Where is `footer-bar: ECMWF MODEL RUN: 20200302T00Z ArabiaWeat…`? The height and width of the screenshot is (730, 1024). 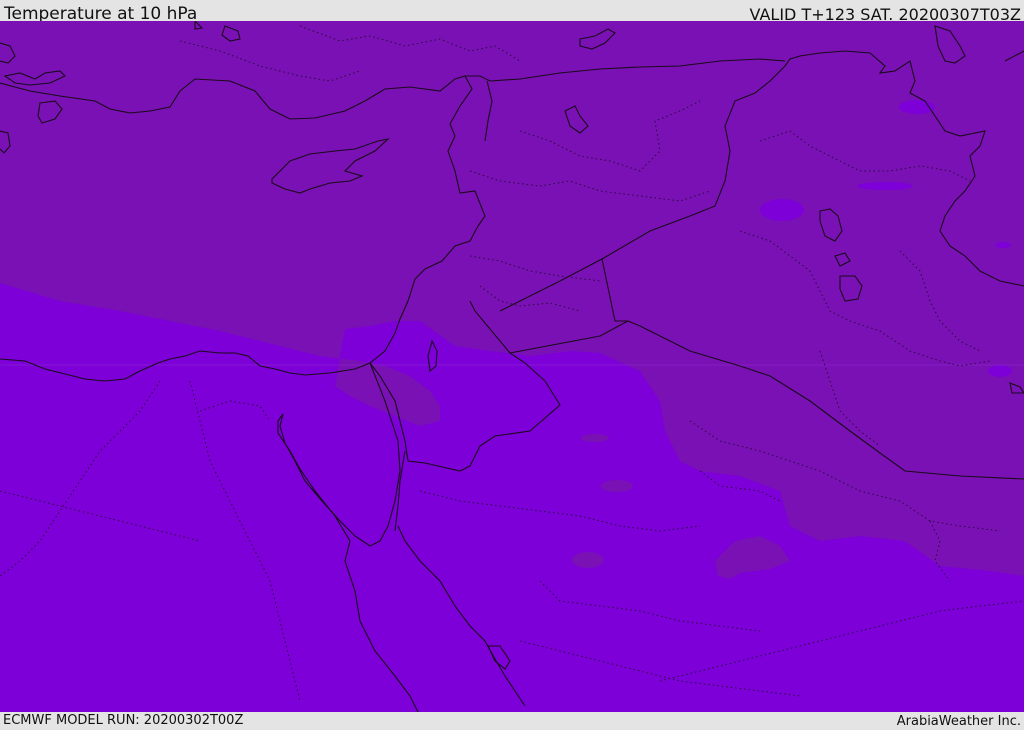
footer-bar: ECMWF MODEL RUN: 20200302T00Z ArabiaWeat… is located at coordinates (512, 720).